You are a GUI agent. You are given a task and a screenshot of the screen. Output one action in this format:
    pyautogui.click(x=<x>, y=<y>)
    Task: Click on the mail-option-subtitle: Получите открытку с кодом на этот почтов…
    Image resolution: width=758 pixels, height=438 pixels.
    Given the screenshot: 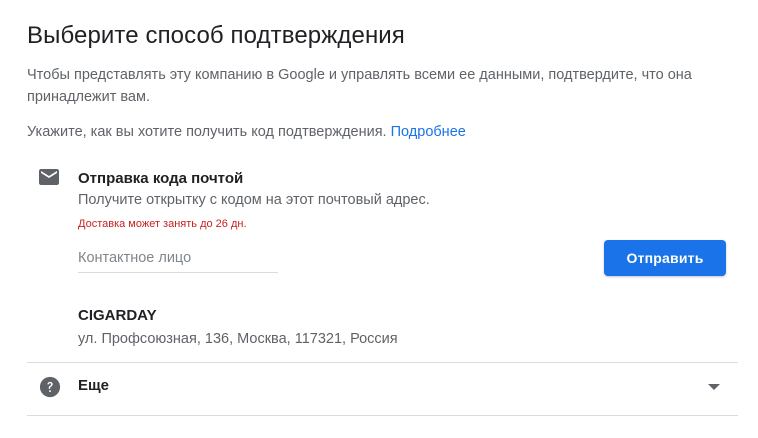 What is the action you would take?
    pyautogui.click(x=254, y=200)
    